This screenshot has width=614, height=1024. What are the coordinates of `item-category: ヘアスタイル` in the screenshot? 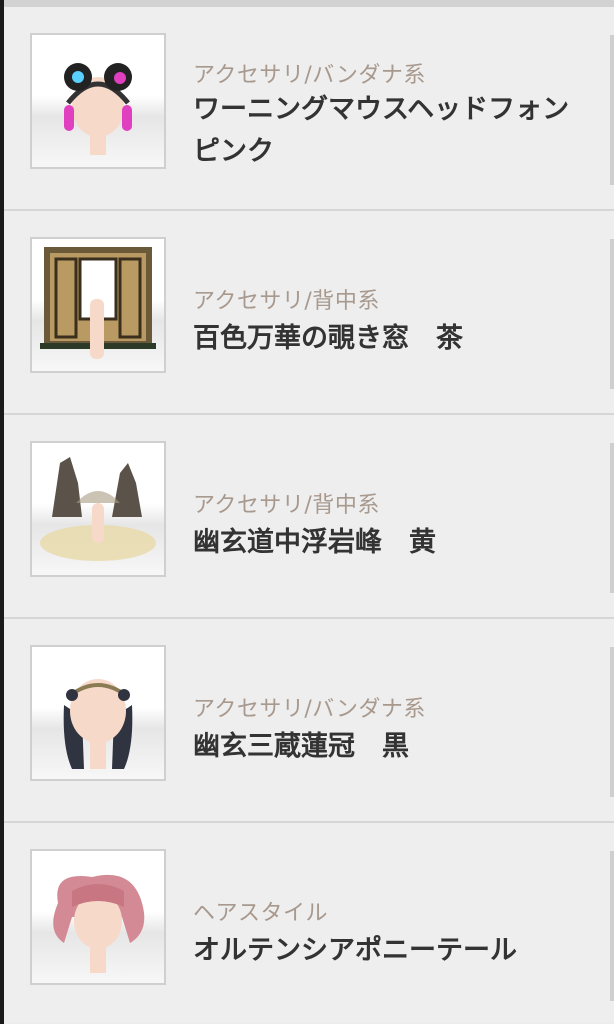 It's located at (261, 913).